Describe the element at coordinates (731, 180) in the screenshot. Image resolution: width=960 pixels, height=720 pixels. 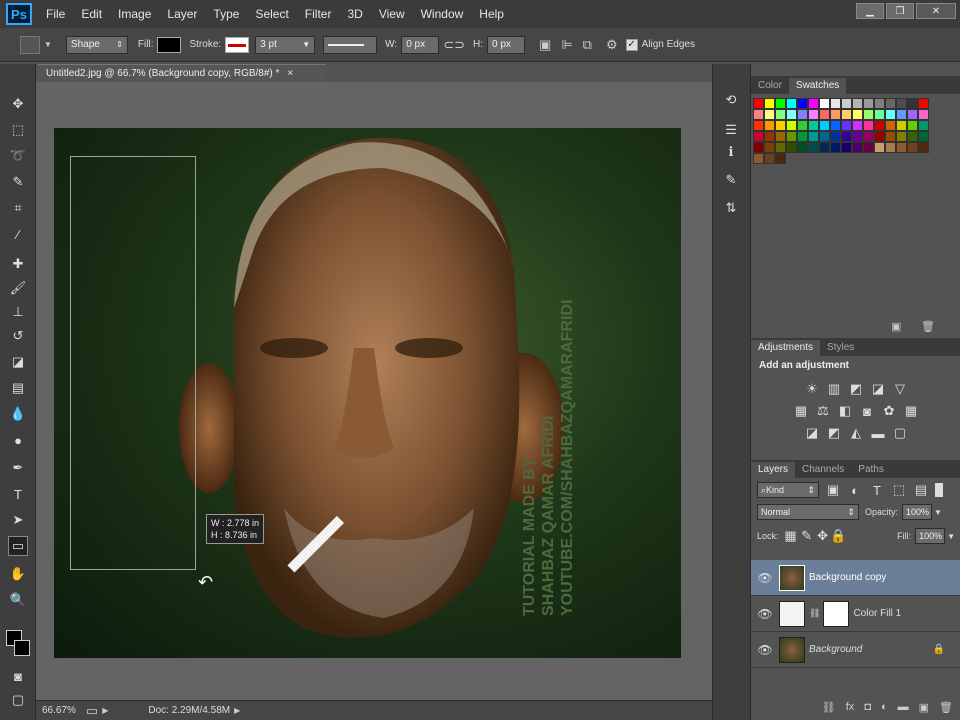
I see `brush-presets-panel-icon: ✎` at that location.